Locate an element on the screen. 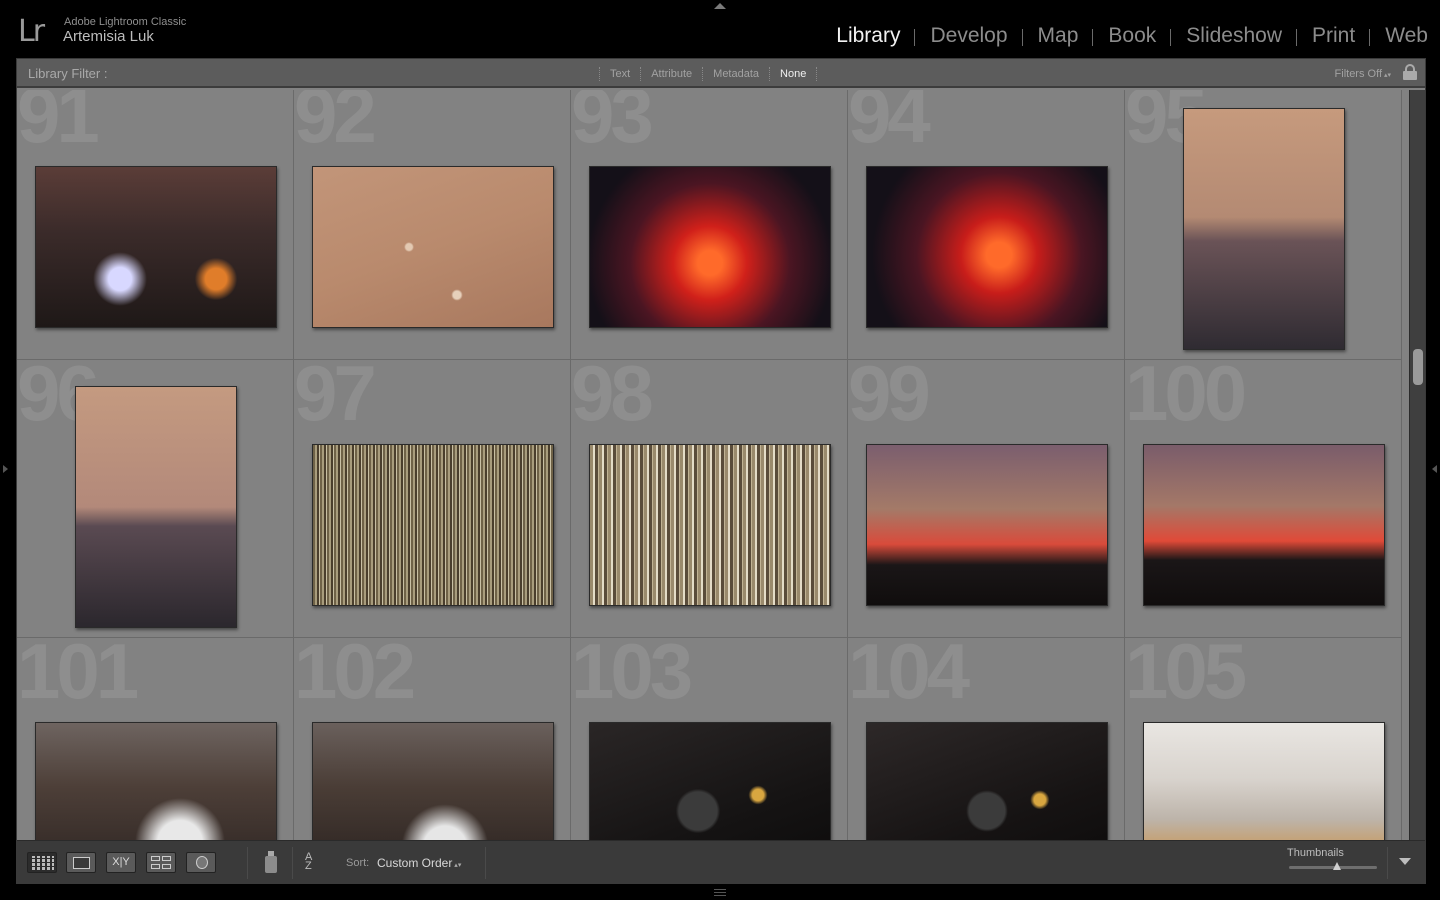 This screenshot has height=900, width=1440. cell-index-number: 99 is located at coordinates (889, 398).